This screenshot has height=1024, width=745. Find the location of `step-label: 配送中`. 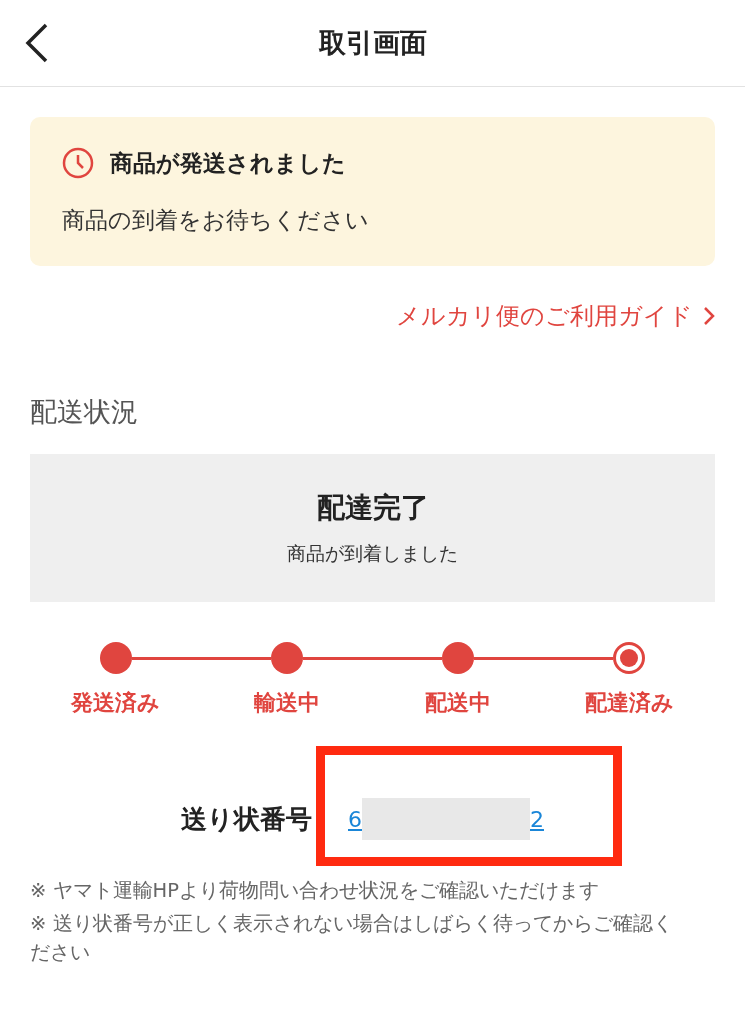

step-label: 配送中 is located at coordinates (458, 703).